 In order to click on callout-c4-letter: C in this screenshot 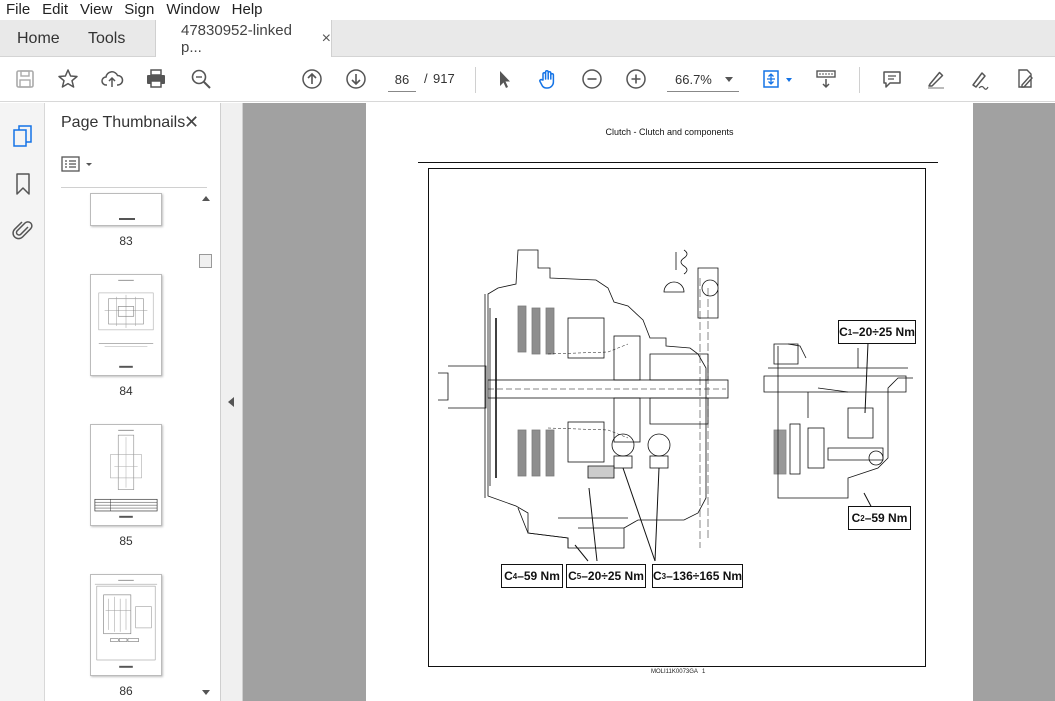, I will do `click(508, 576)`.